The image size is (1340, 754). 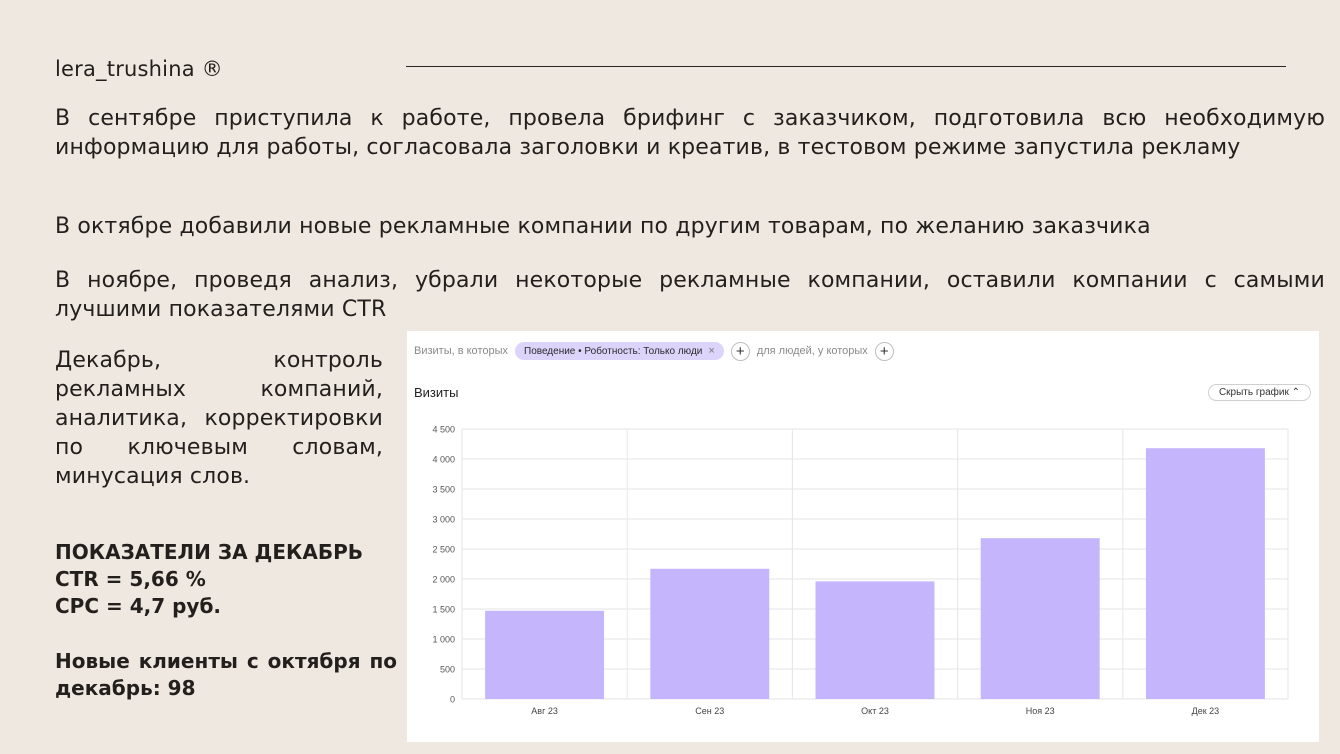 What do you see at coordinates (544, 711) in the screenshot?
I see `x-tick-label: Авг 23` at bounding box center [544, 711].